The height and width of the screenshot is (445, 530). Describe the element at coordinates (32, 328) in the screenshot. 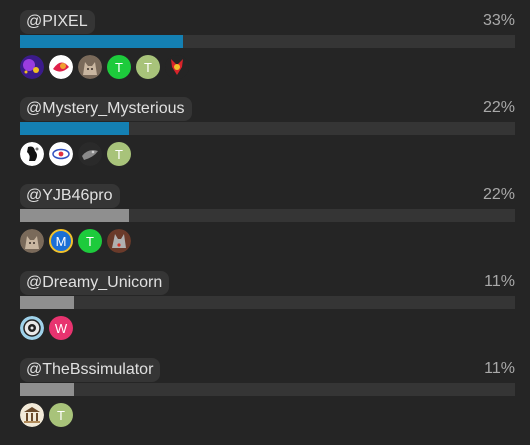

I see `robot-avatar-icon` at that location.